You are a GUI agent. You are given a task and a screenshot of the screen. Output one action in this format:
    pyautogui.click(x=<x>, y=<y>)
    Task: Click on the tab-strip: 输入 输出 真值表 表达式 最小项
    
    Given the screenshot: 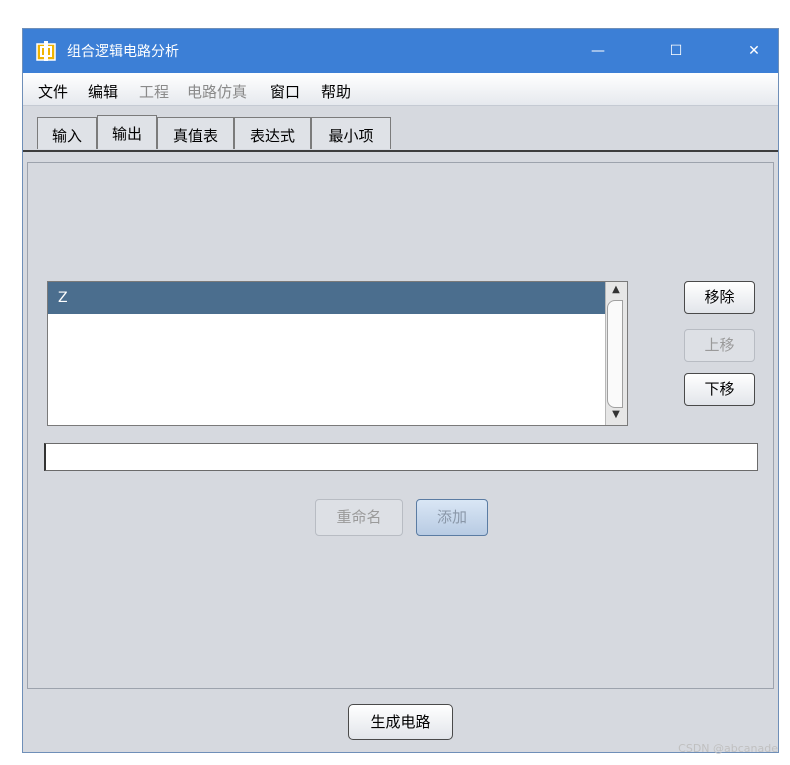 What is the action you would take?
    pyautogui.click(x=400, y=128)
    